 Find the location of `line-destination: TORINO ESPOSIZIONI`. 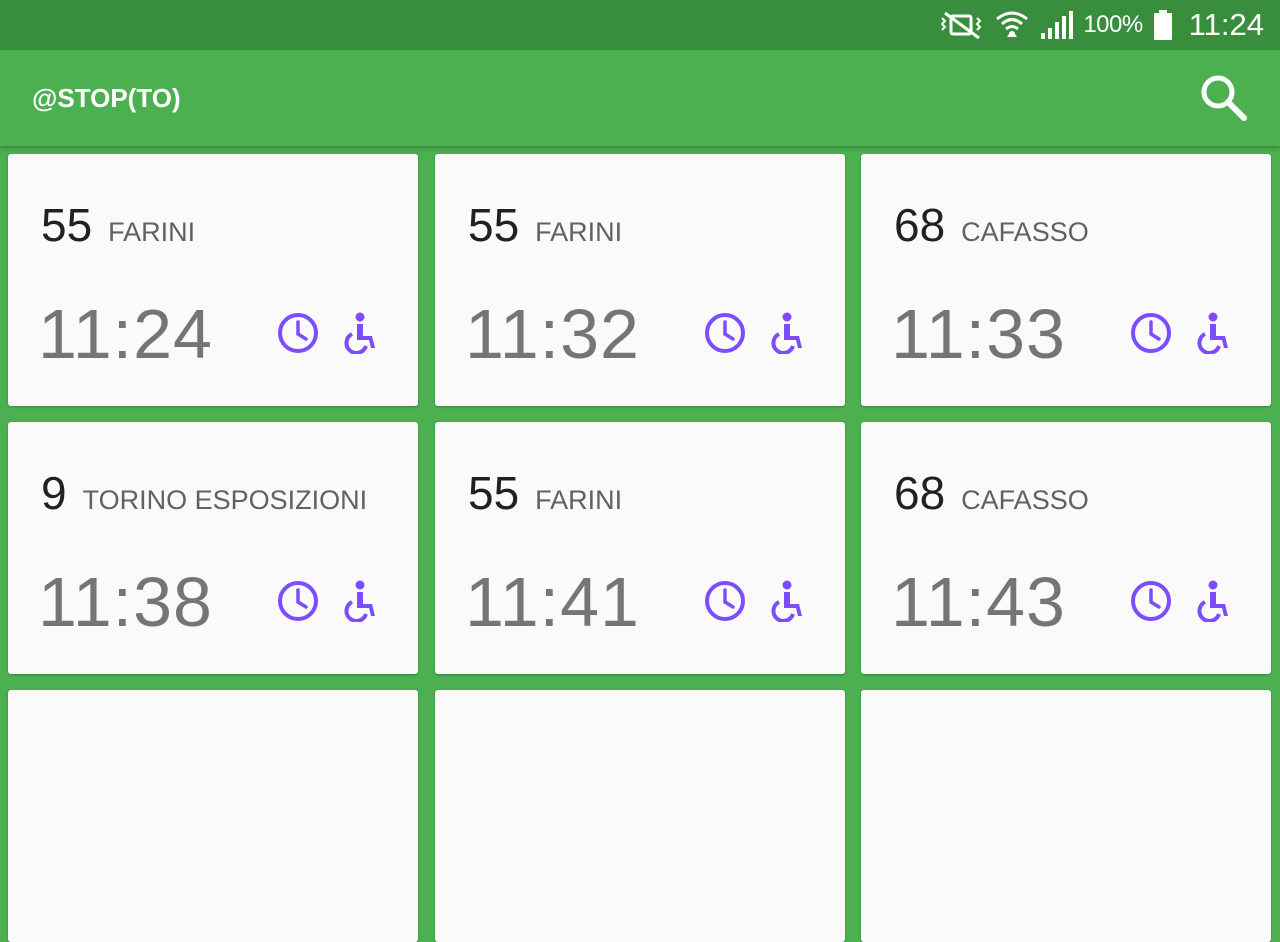

line-destination: TORINO ESPOSIZIONI is located at coordinates (225, 500).